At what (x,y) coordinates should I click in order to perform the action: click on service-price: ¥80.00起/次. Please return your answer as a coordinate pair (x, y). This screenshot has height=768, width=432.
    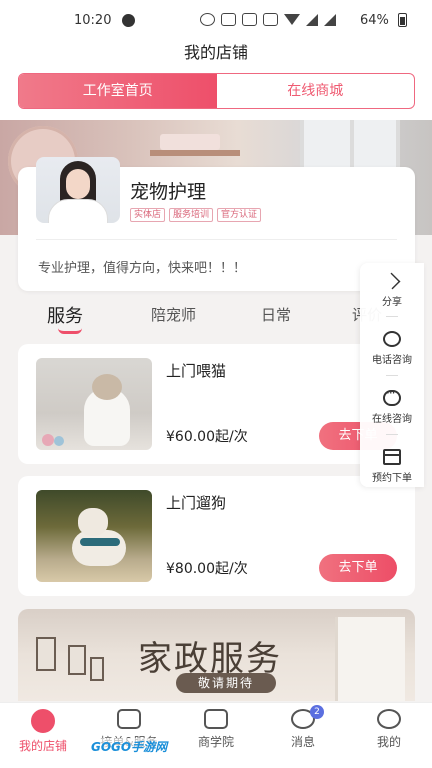
    Looking at the image, I should click on (207, 569).